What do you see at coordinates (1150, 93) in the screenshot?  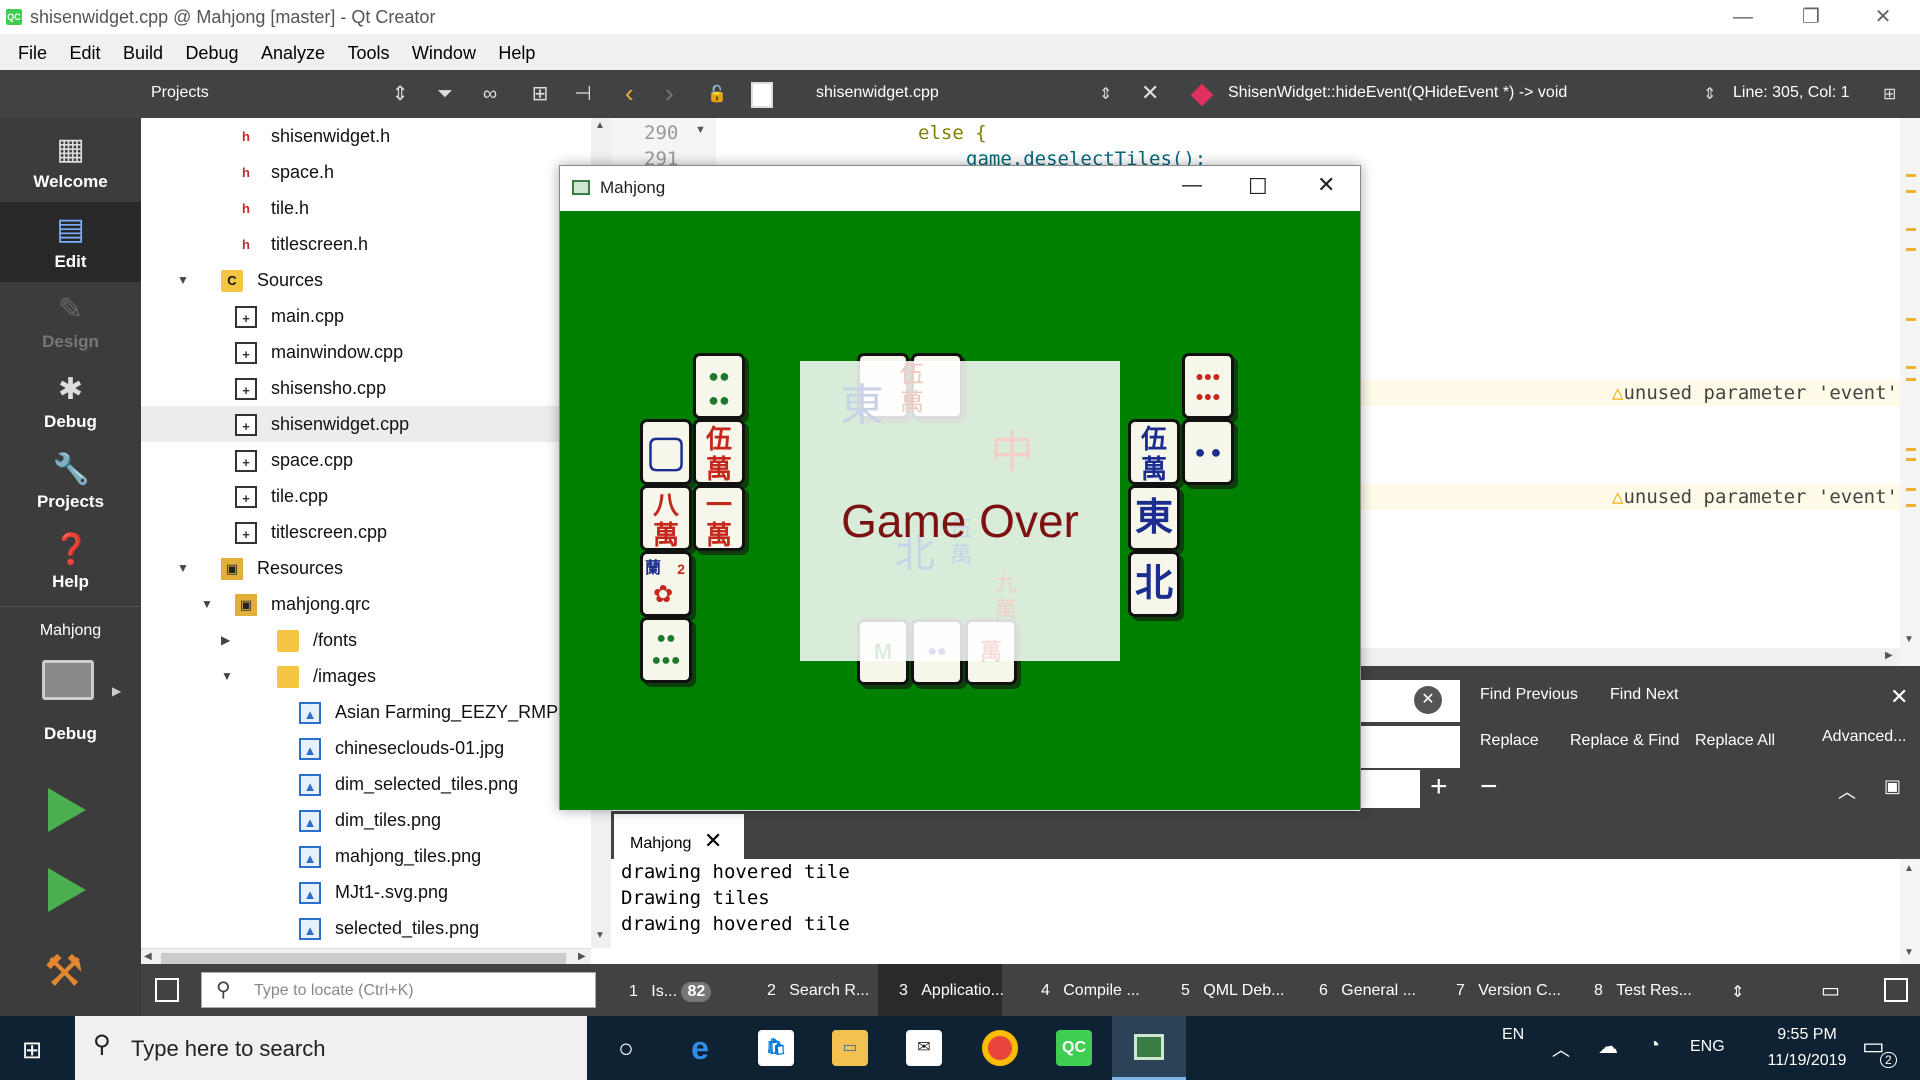 I see `close-document-icon: ✕` at bounding box center [1150, 93].